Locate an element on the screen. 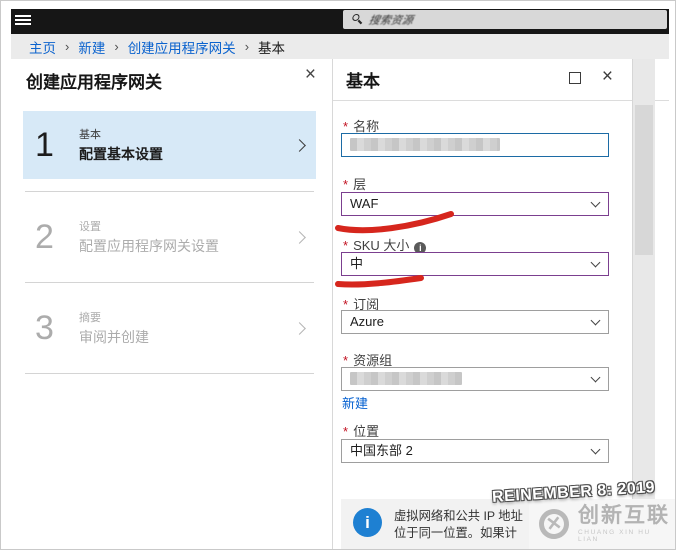 This screenshot has height=550, width=676. step-sublabel: 配置基本设置 is located at coordinates (121, 154).